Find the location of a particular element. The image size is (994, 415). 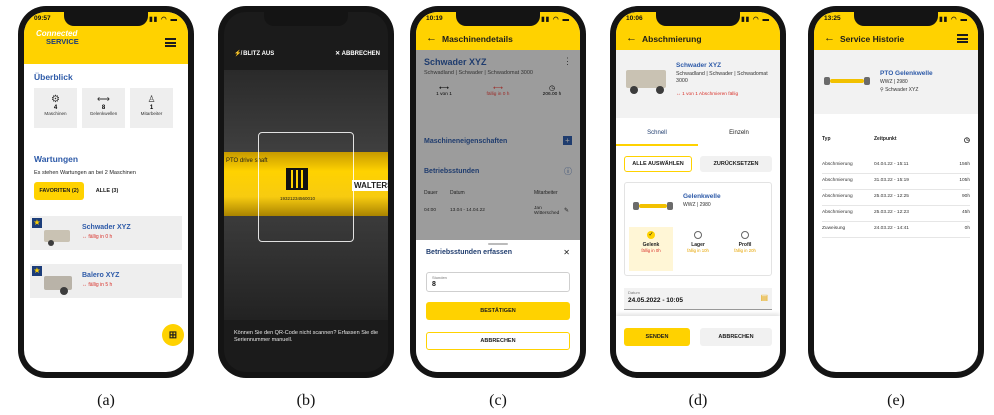

status-time: 09:57 is located at coordinates (42, 18).